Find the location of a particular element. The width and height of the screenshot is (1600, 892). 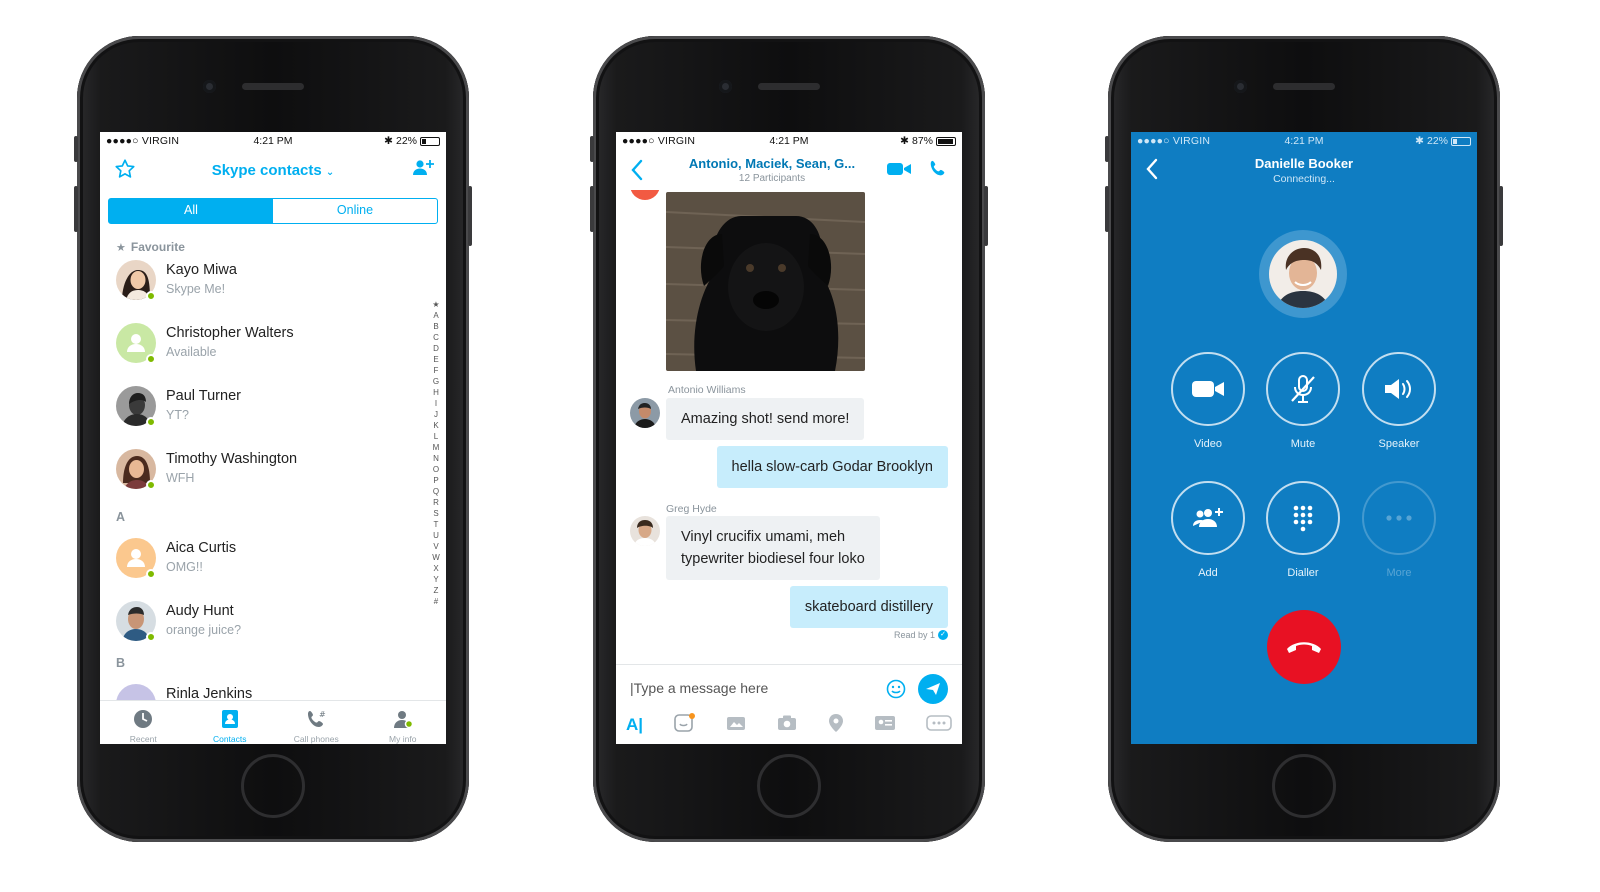

alphabet-index-letter: N is located at coordinates (436, 458).